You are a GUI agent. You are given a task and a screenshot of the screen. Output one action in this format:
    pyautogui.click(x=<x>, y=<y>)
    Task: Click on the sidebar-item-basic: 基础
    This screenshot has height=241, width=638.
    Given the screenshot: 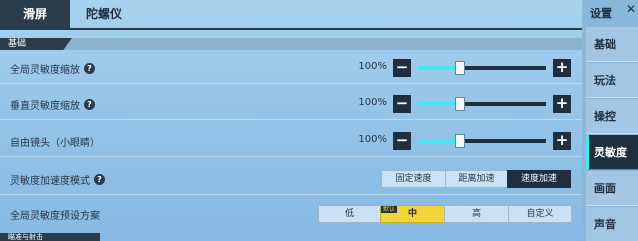 What is the action you would take?
    pyautogui.click(x=612, y=44)
    